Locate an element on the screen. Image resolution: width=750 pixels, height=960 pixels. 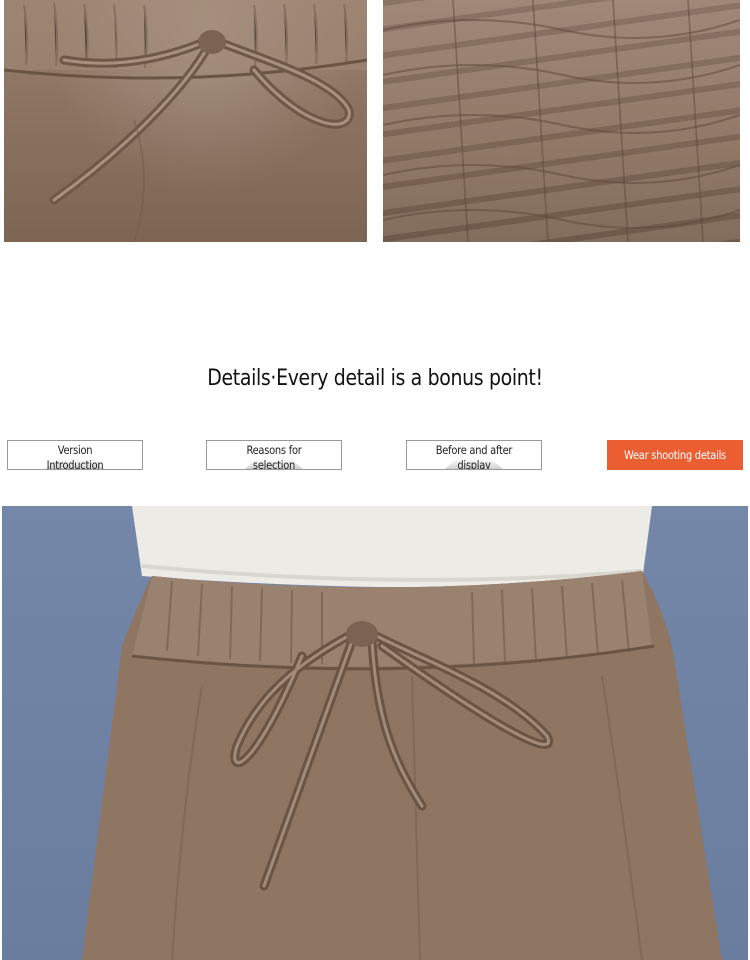
section-heading: Details·Every detail is a bonus point! is located at coordinates (375, 378).